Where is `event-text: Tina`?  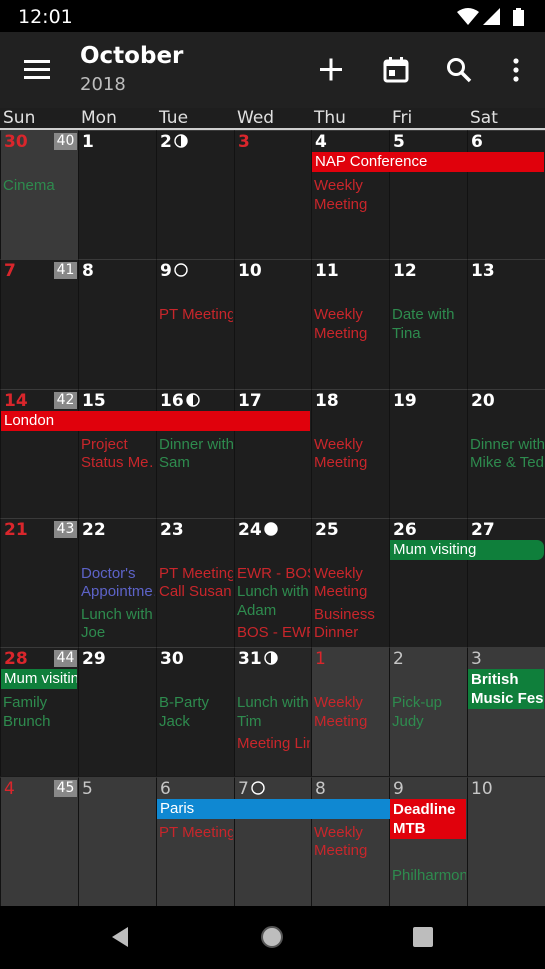 event-text: Tina is located at coordinates (429, 334).